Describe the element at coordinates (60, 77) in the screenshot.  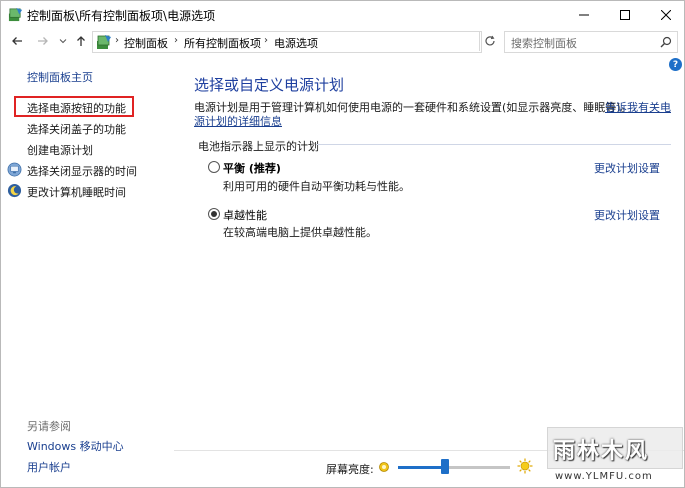
I see `control-panel-home-link: 控制面板主页` at that location.